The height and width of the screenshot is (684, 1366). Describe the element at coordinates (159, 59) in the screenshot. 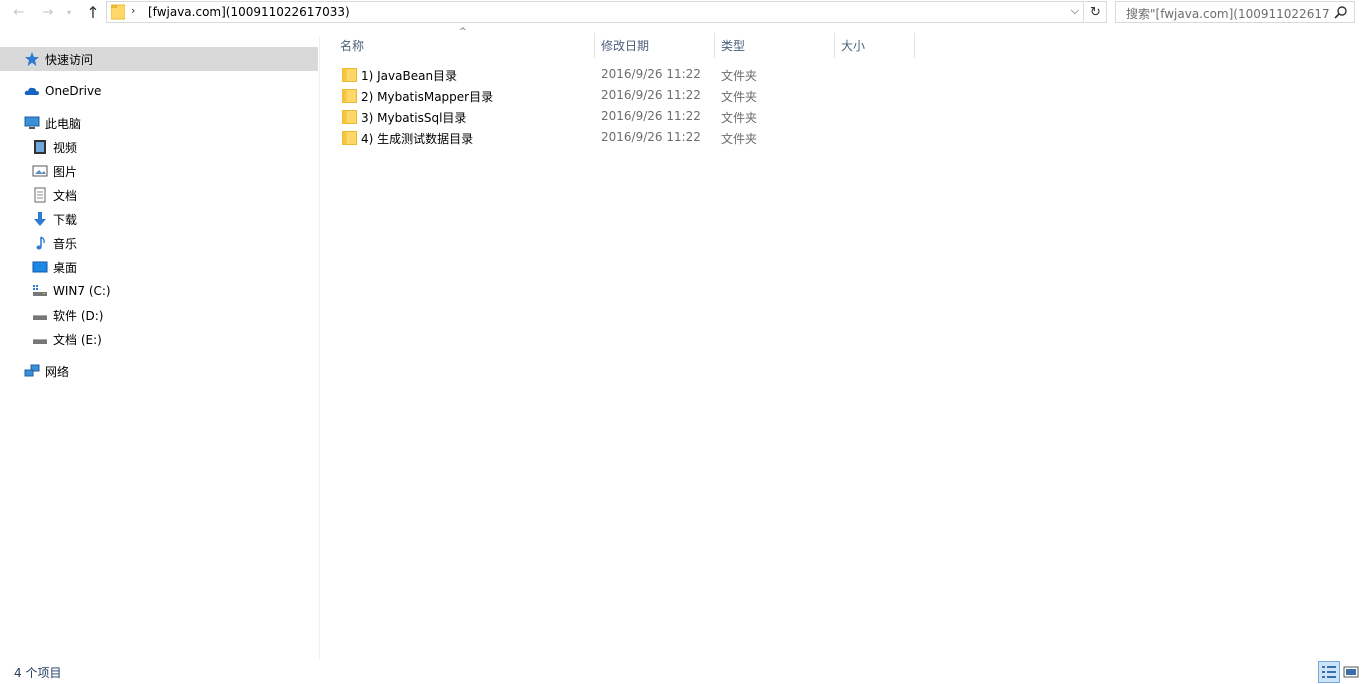

I see `sidebar-item-quick-access: 快速访问` at that location.